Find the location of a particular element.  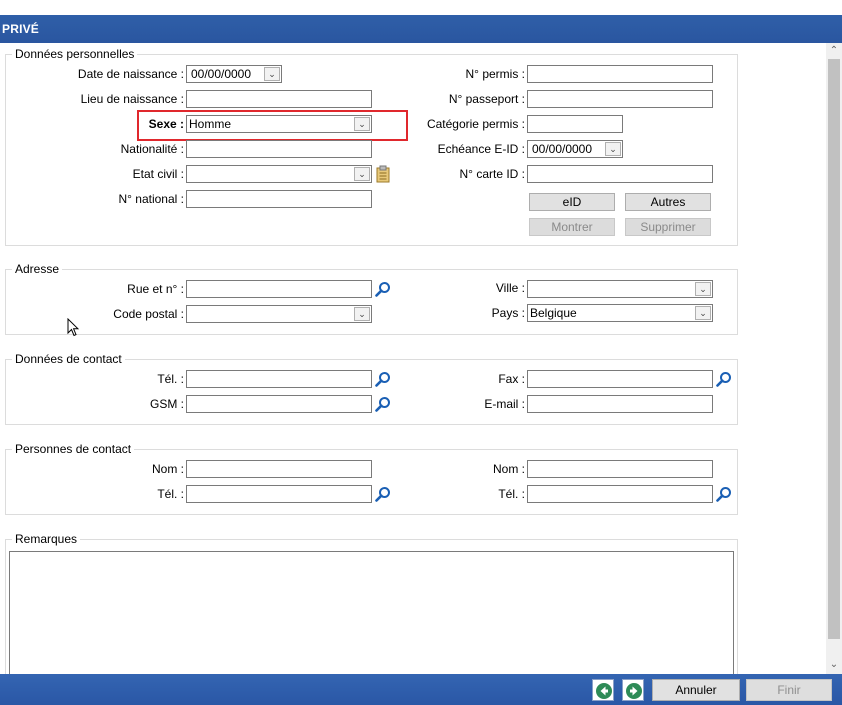

country-label: Pays : is located at coordinates (508, 313).